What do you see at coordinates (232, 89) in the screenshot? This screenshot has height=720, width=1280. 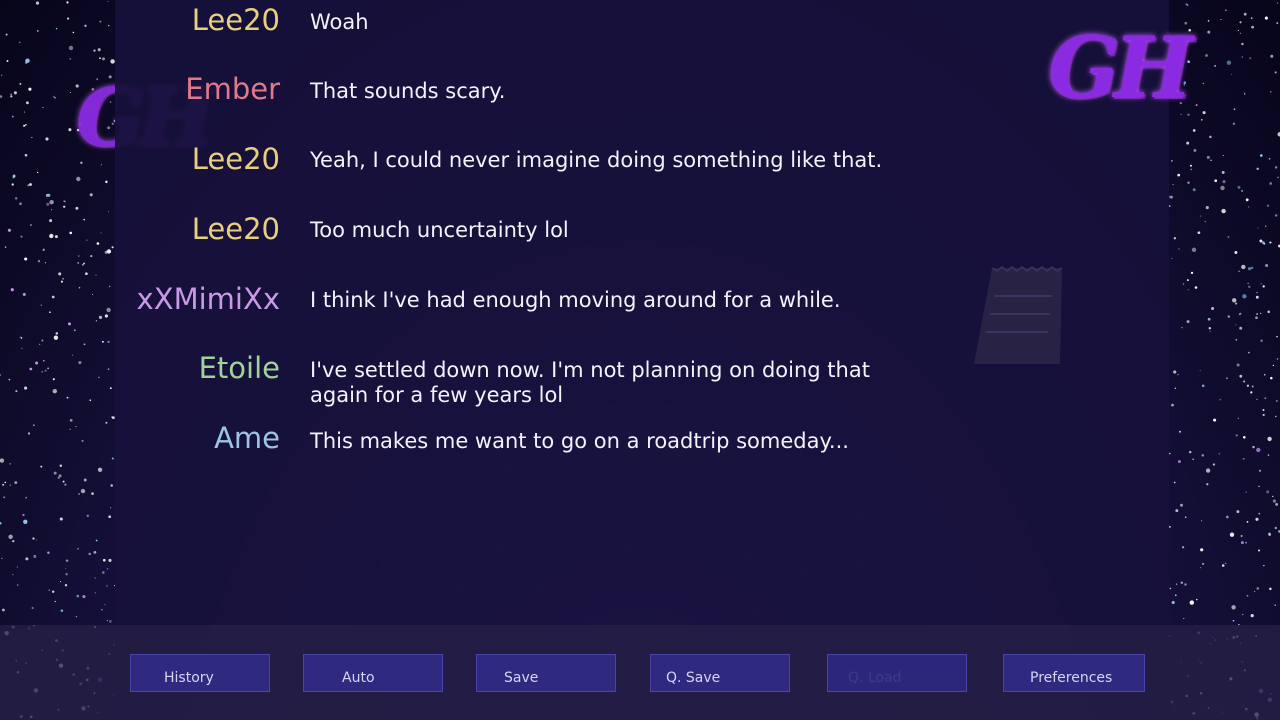 I see `speaker-name: Ember` at bounding box center [232, 89].